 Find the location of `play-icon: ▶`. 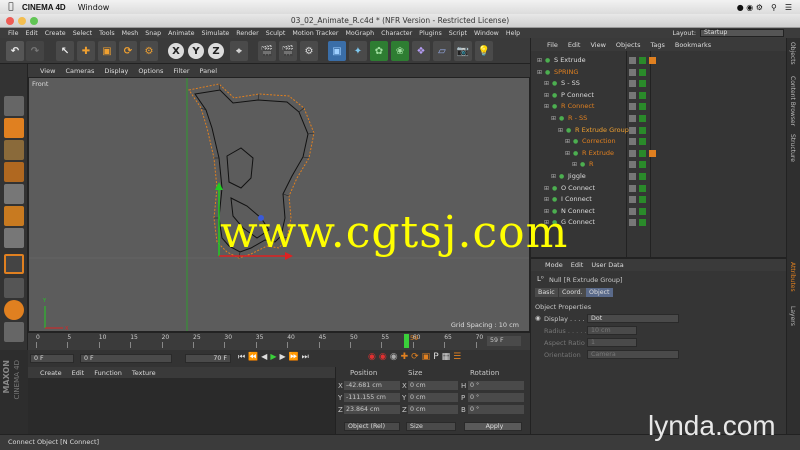

play-icon: ▶ is located at coordinates (273, 357).